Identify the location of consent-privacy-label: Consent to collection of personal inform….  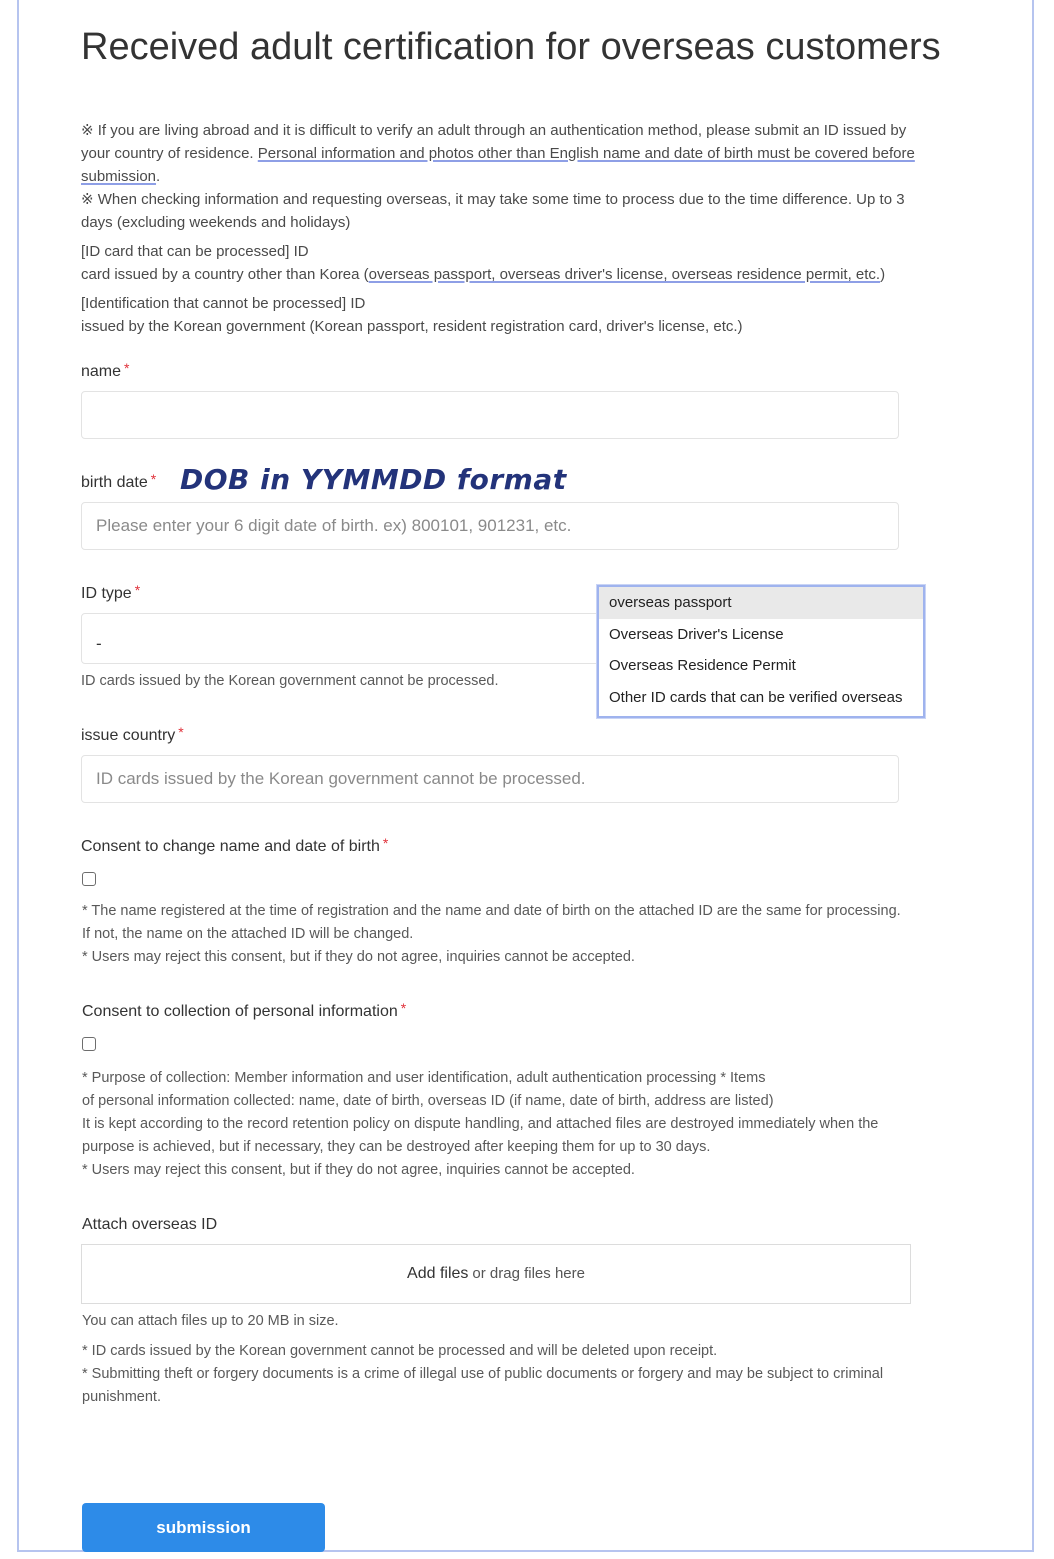
(244, 1010).